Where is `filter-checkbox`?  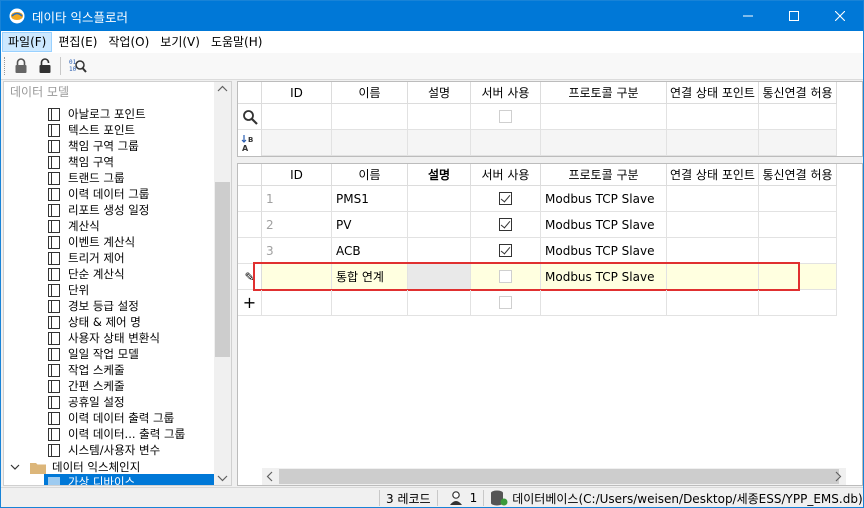
filter-checkbox is located at coordinates (505, 116).